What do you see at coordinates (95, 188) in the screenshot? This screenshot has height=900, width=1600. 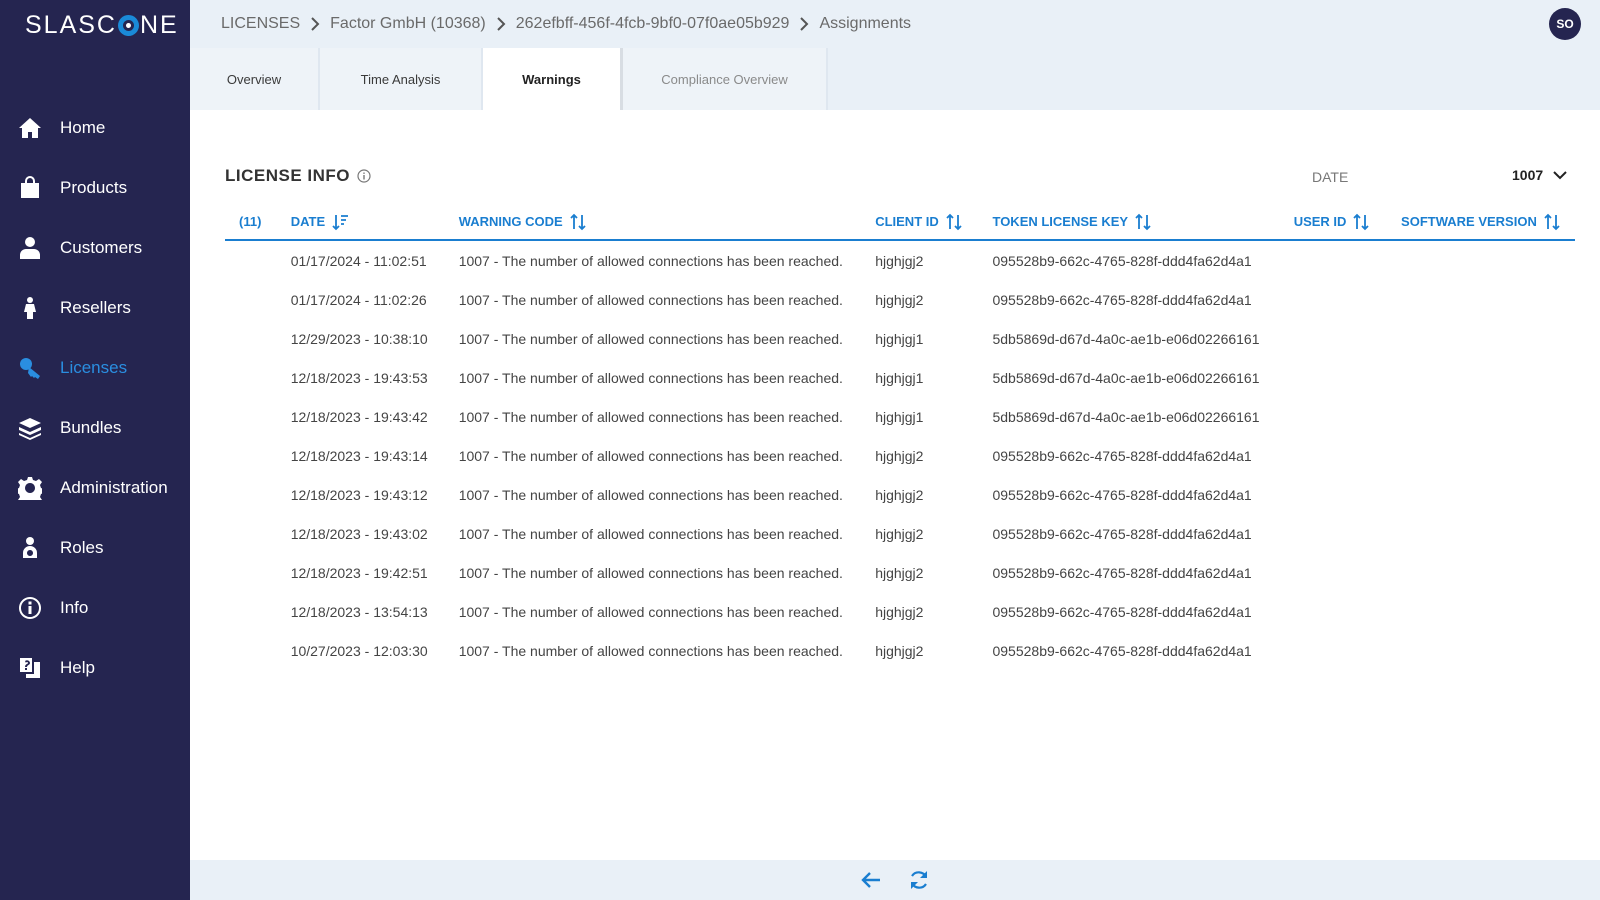 I see `sidebar-item-products: Products` at bounding box center [95, 188].